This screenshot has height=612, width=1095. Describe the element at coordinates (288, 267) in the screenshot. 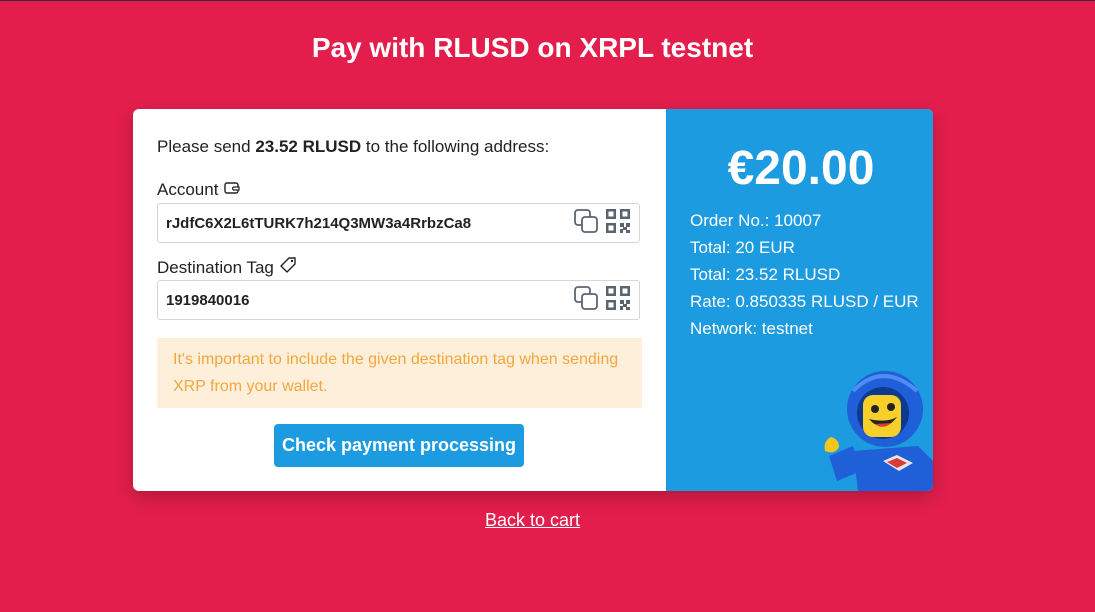

I see `tag-icon` at that location.